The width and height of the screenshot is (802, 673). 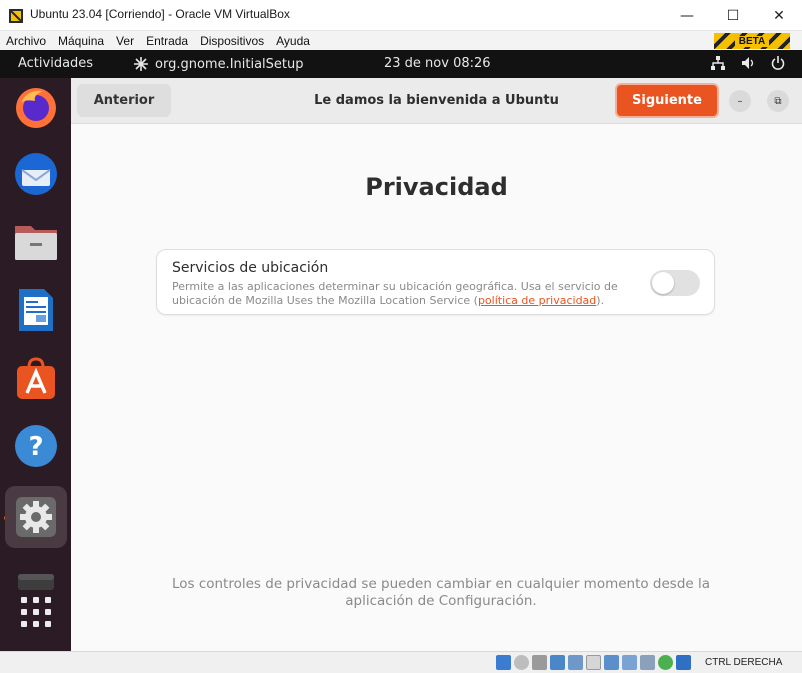 What do you see at coordinates (16, 16) in the screenshot?
I see `virtualbox-icon` at bounding box center [16, 16].